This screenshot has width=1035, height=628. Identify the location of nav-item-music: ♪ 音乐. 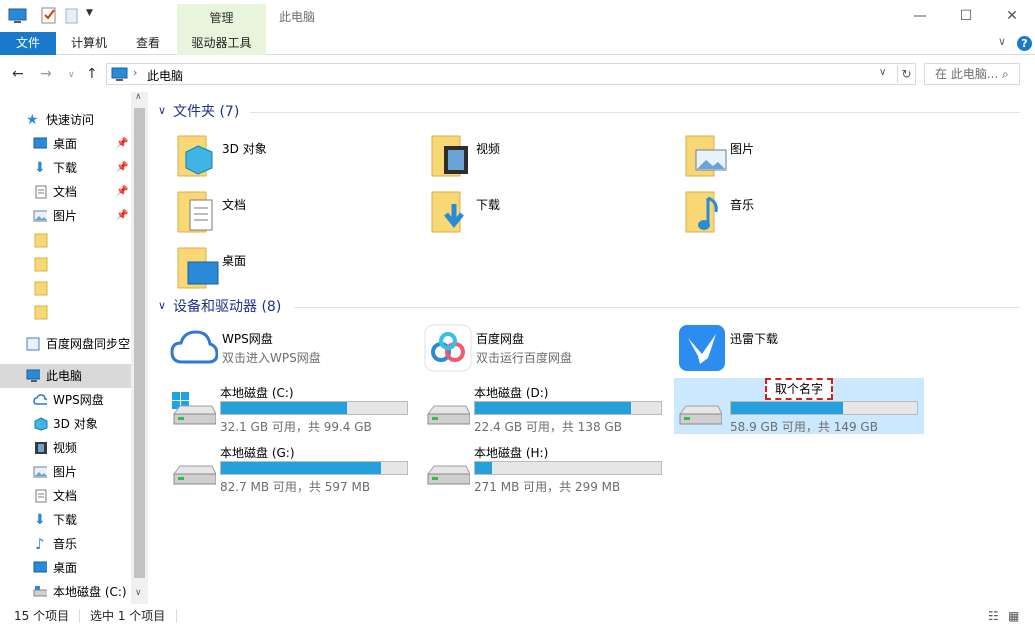
(65, 544).